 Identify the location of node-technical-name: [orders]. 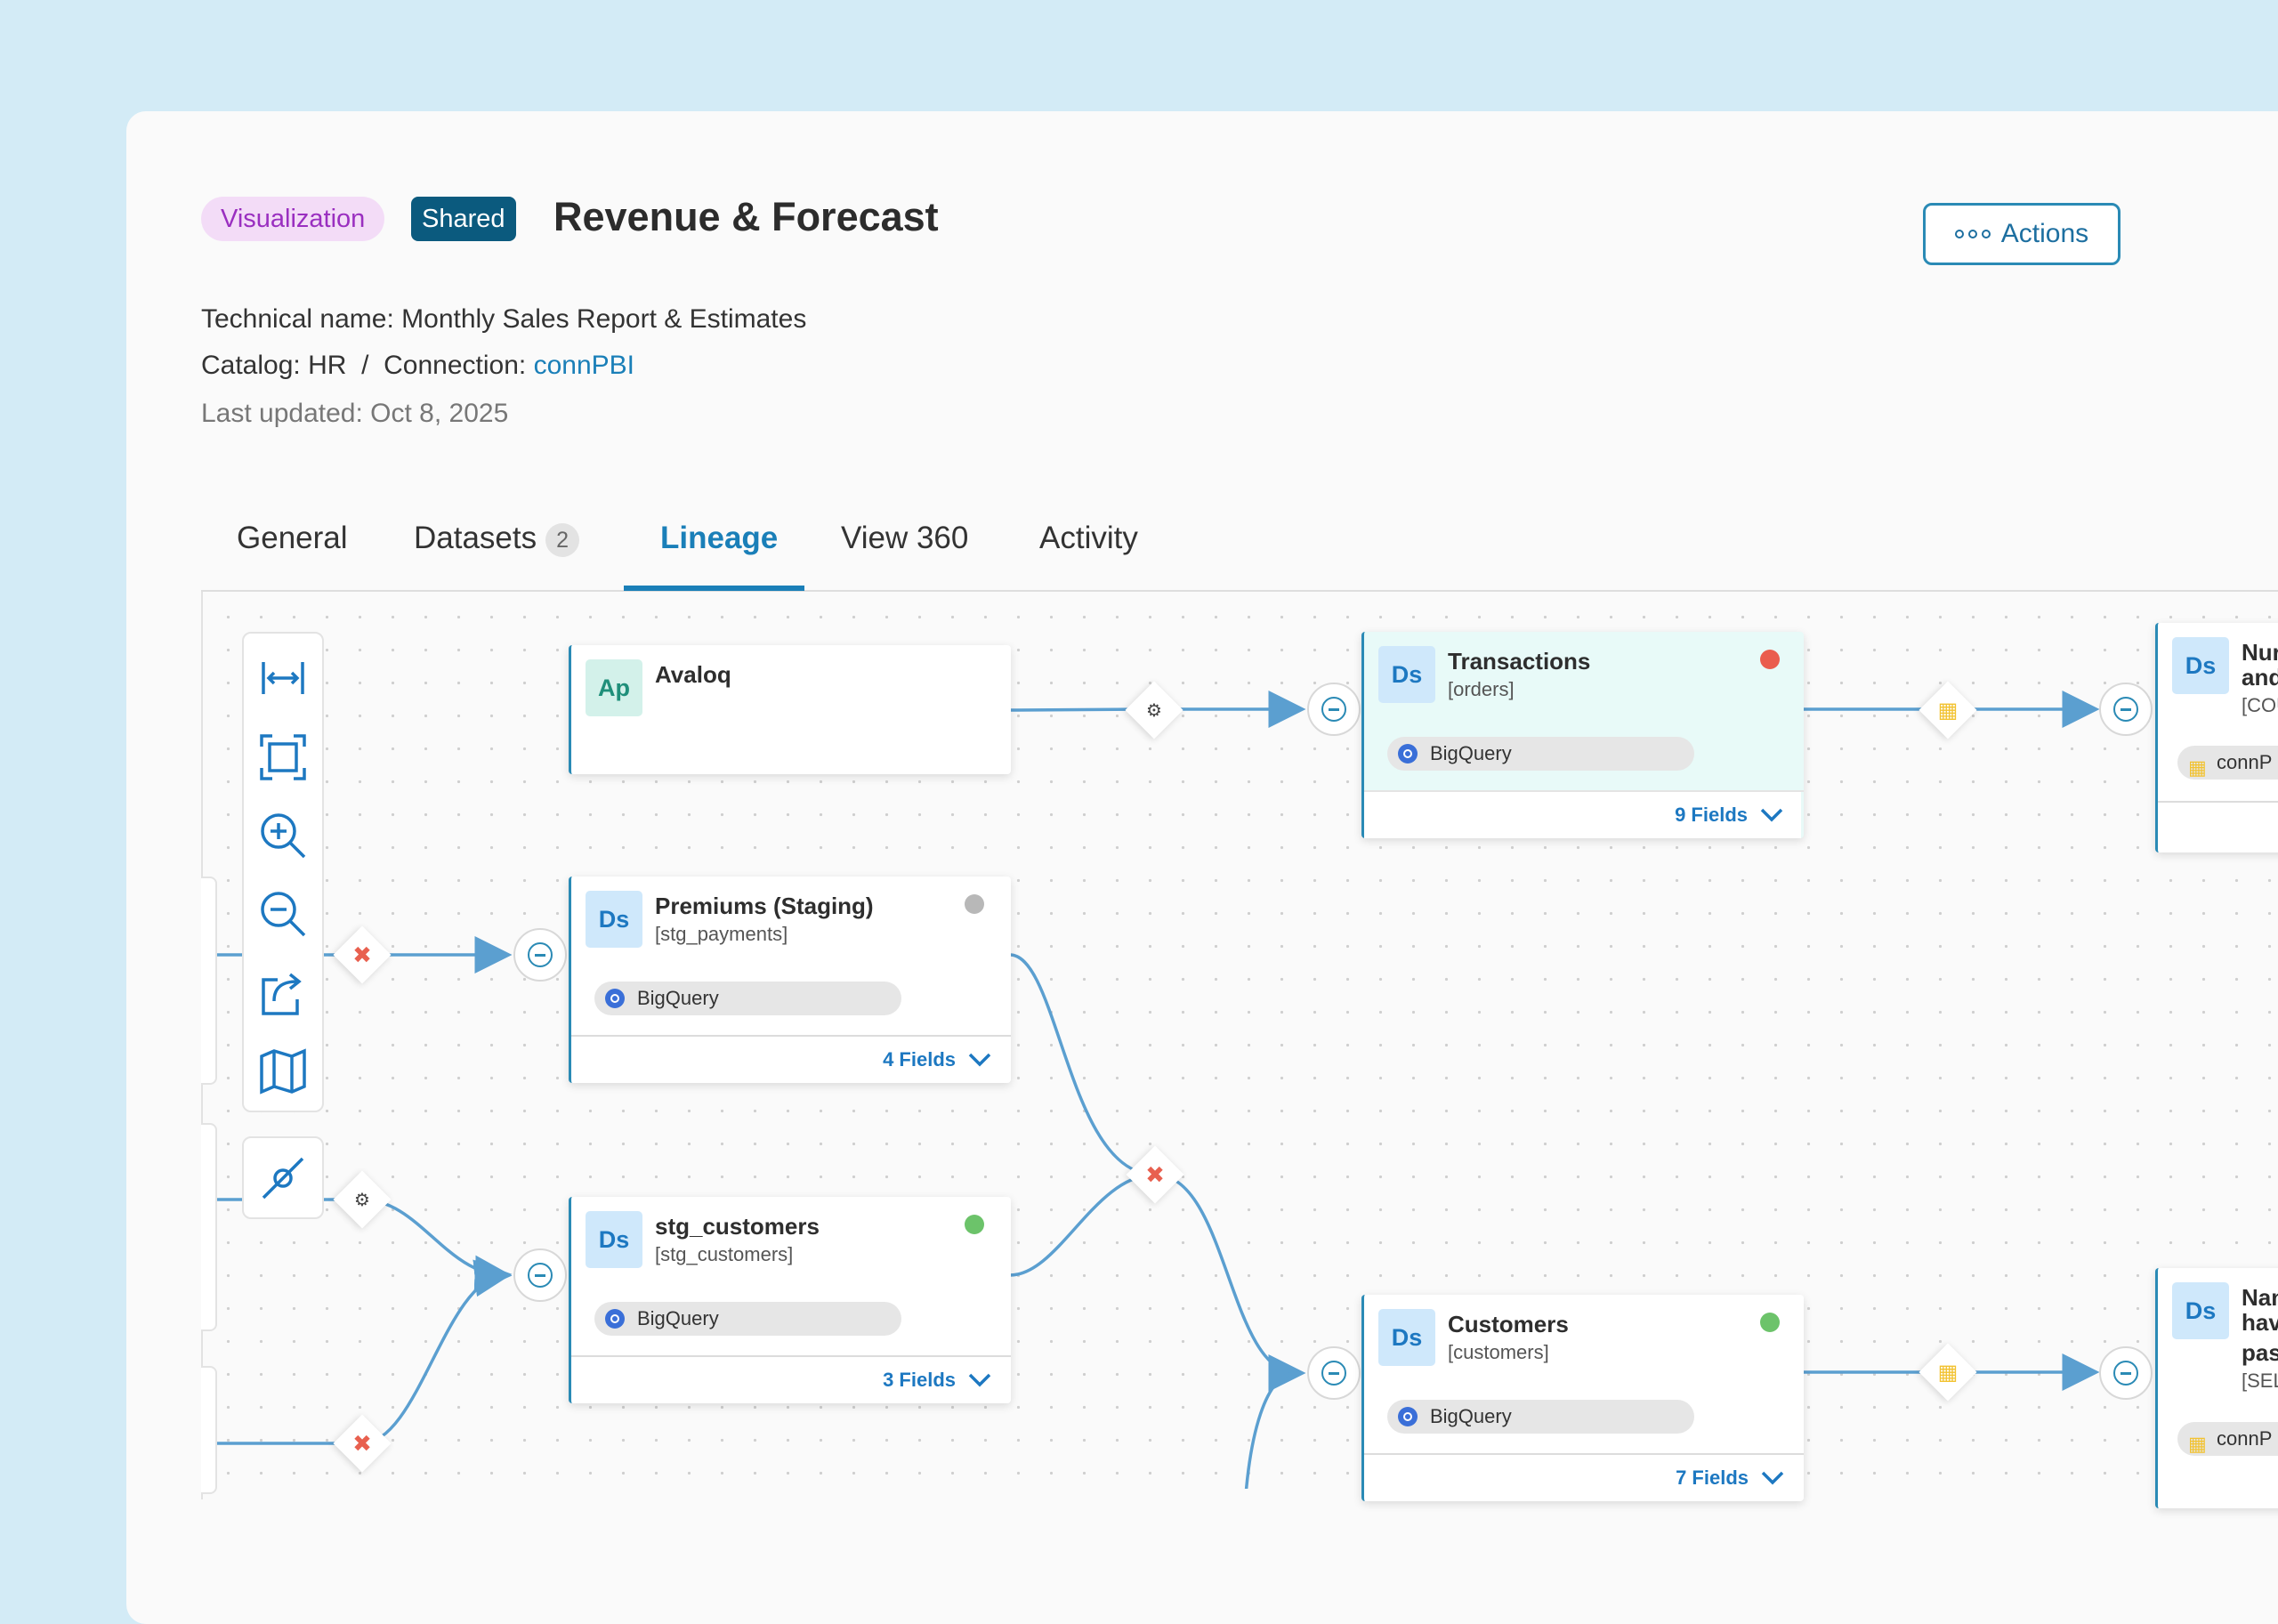
(1481, 689).